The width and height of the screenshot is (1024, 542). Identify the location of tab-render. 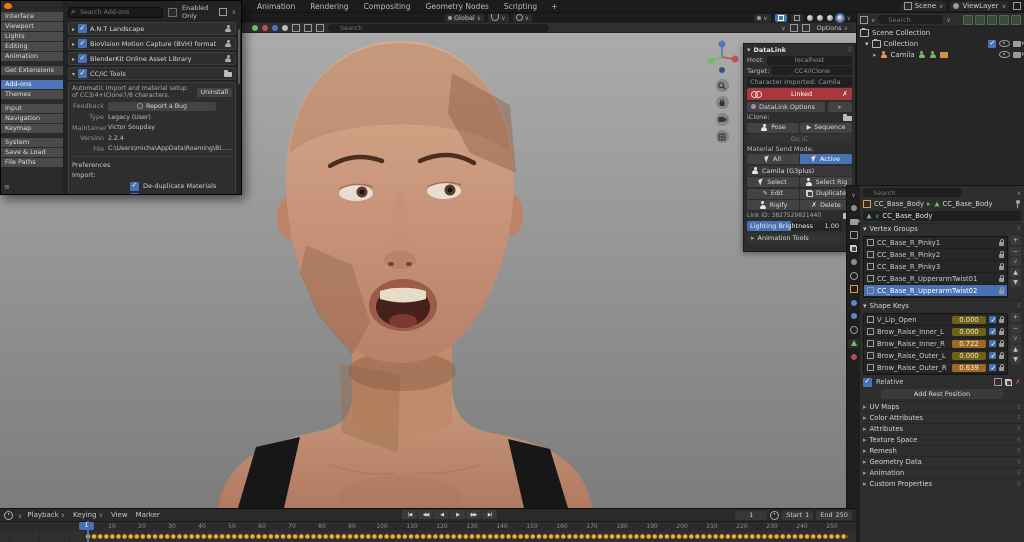
(854, 221).